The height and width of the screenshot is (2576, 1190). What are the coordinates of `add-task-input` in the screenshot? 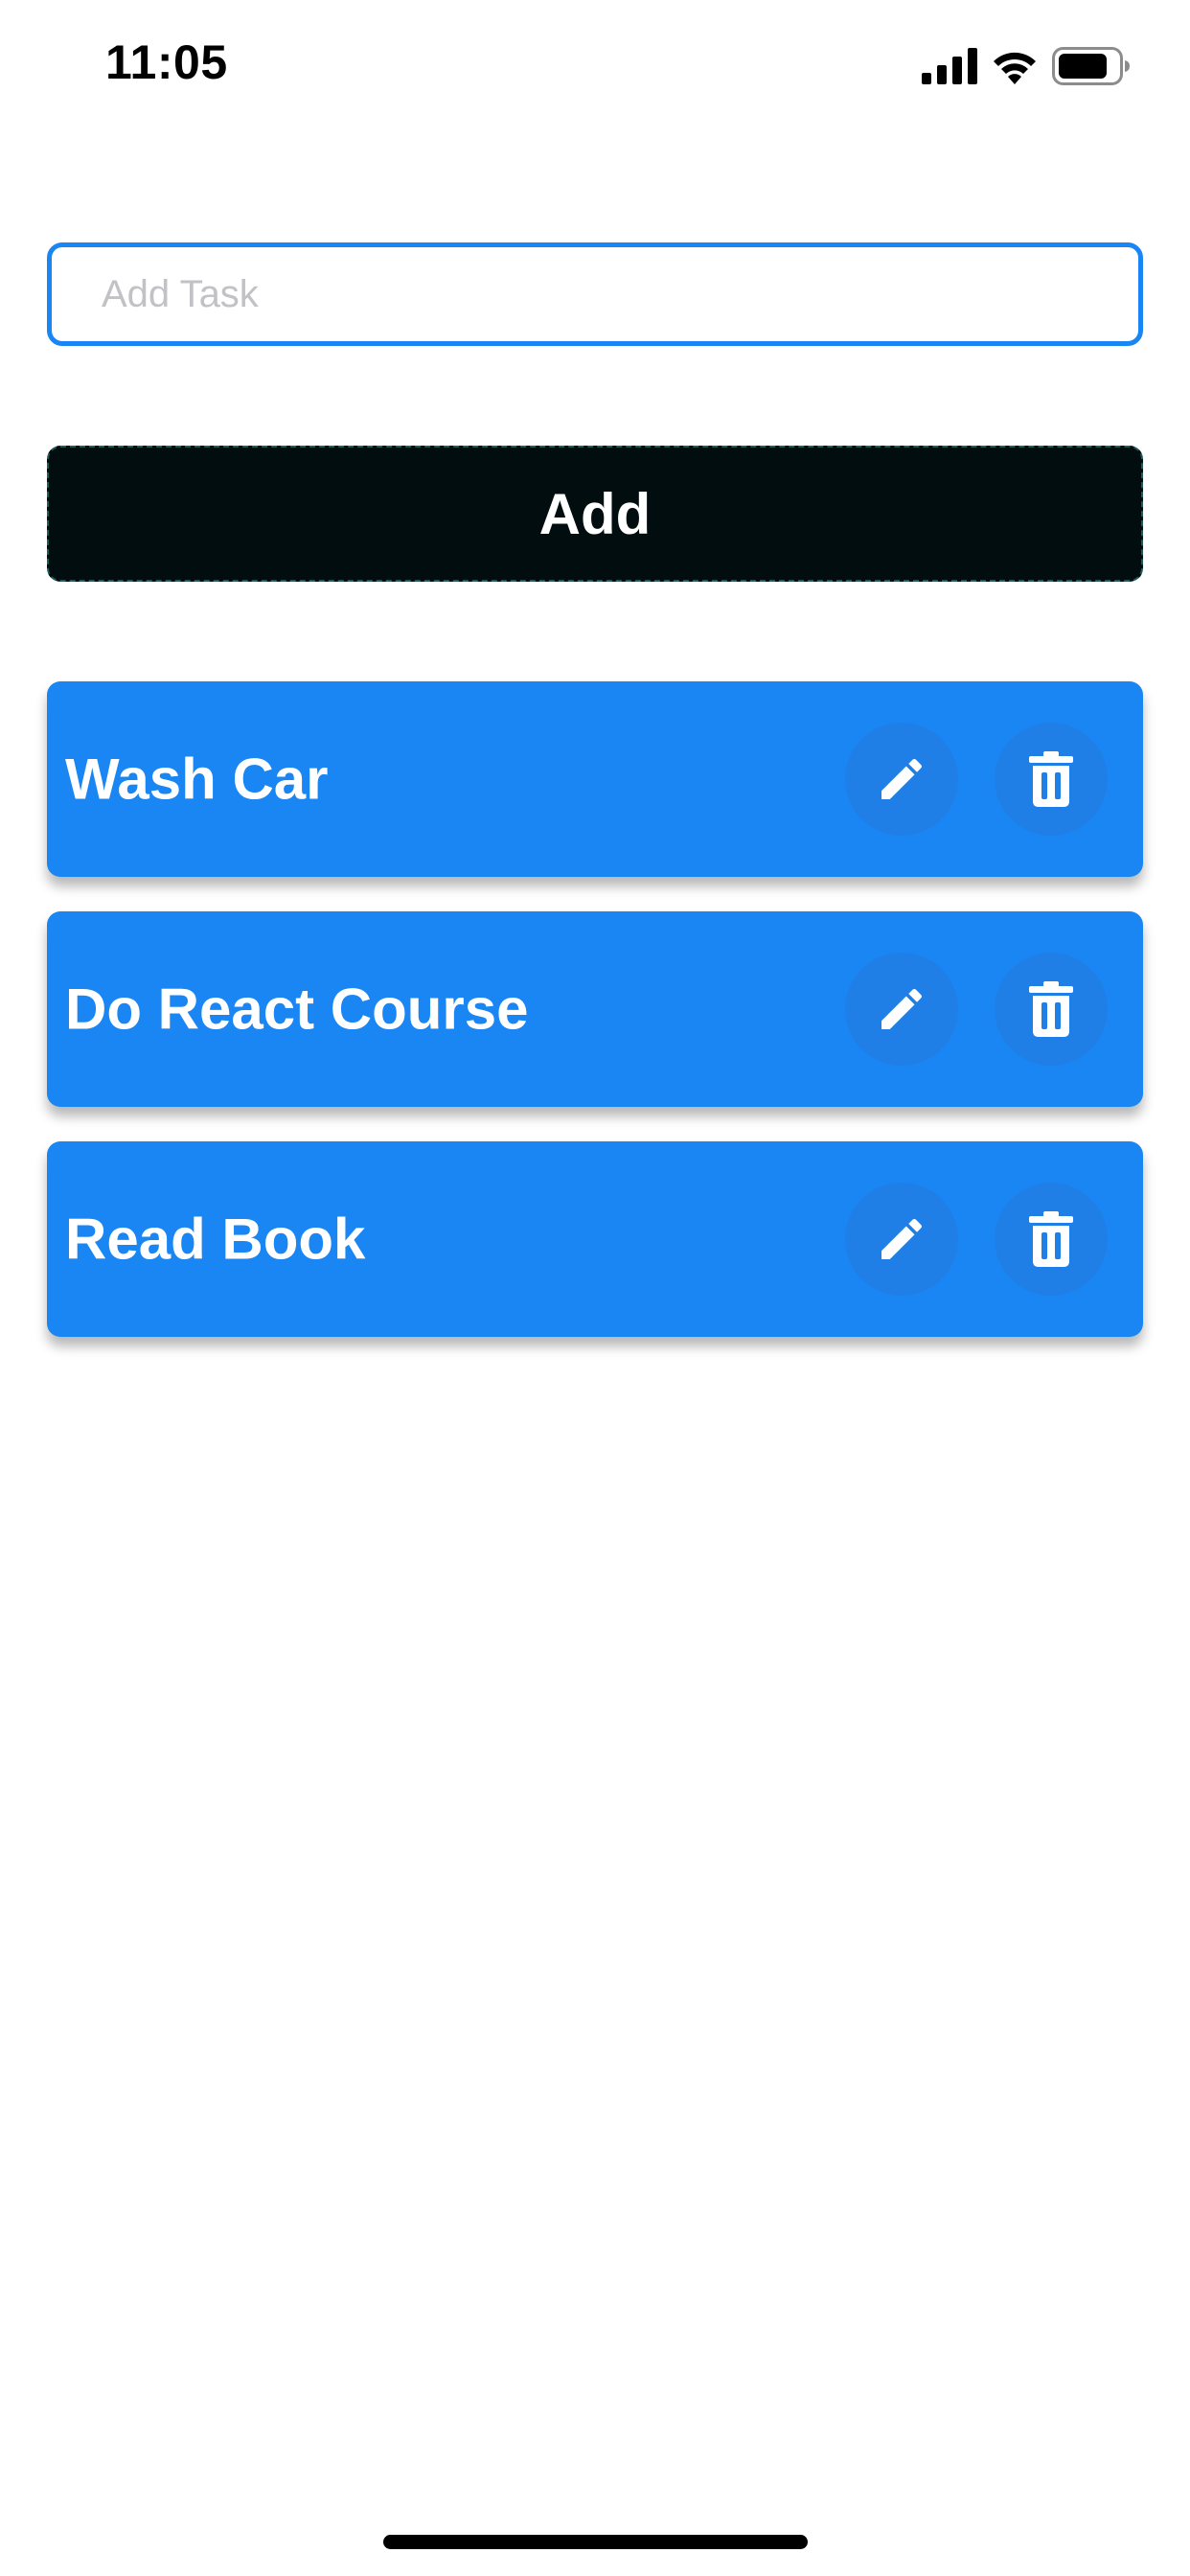 It's located at (595, 294).